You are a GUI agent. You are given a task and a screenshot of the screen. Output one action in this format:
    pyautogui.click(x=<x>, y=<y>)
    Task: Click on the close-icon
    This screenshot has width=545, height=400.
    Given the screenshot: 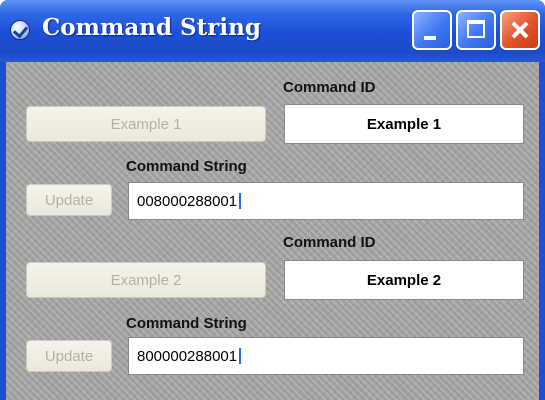 What is the action you would take?
    pyautogui.click(x=520, y=30)
    